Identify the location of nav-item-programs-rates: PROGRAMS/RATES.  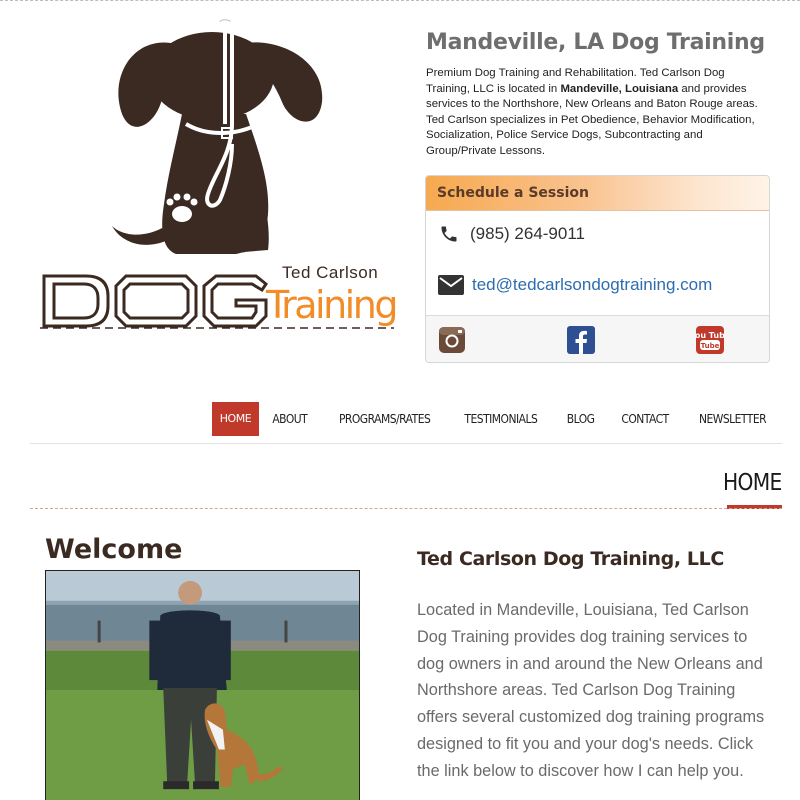
(384, 419).